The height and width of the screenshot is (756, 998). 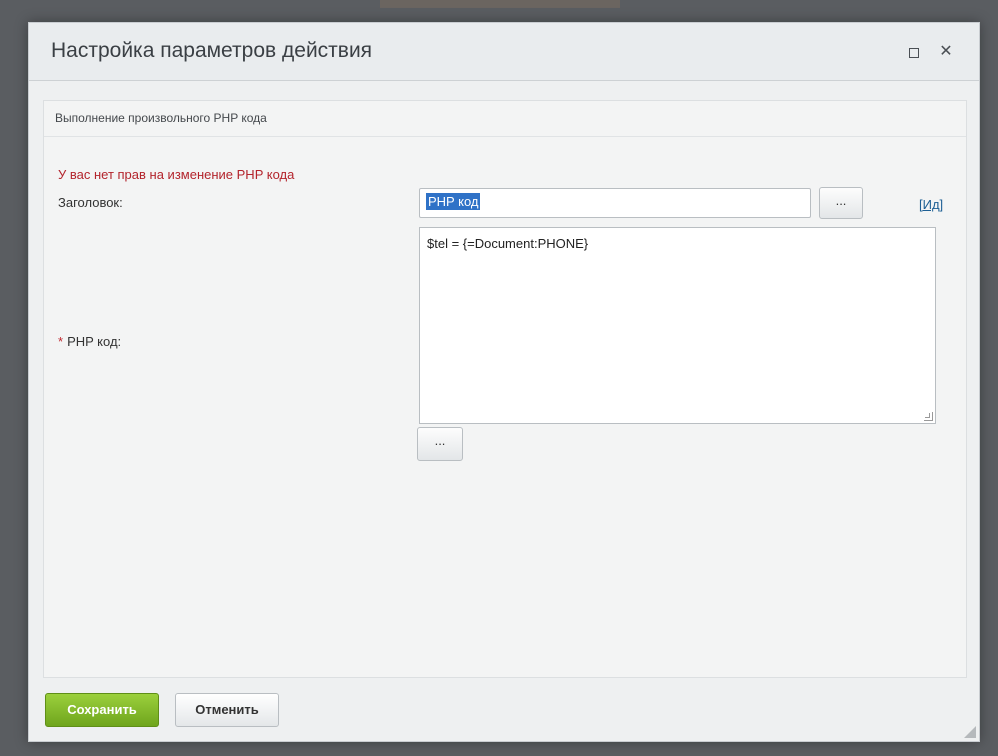 I want to click on close-icon: ✕, so click(x=946, y=51).